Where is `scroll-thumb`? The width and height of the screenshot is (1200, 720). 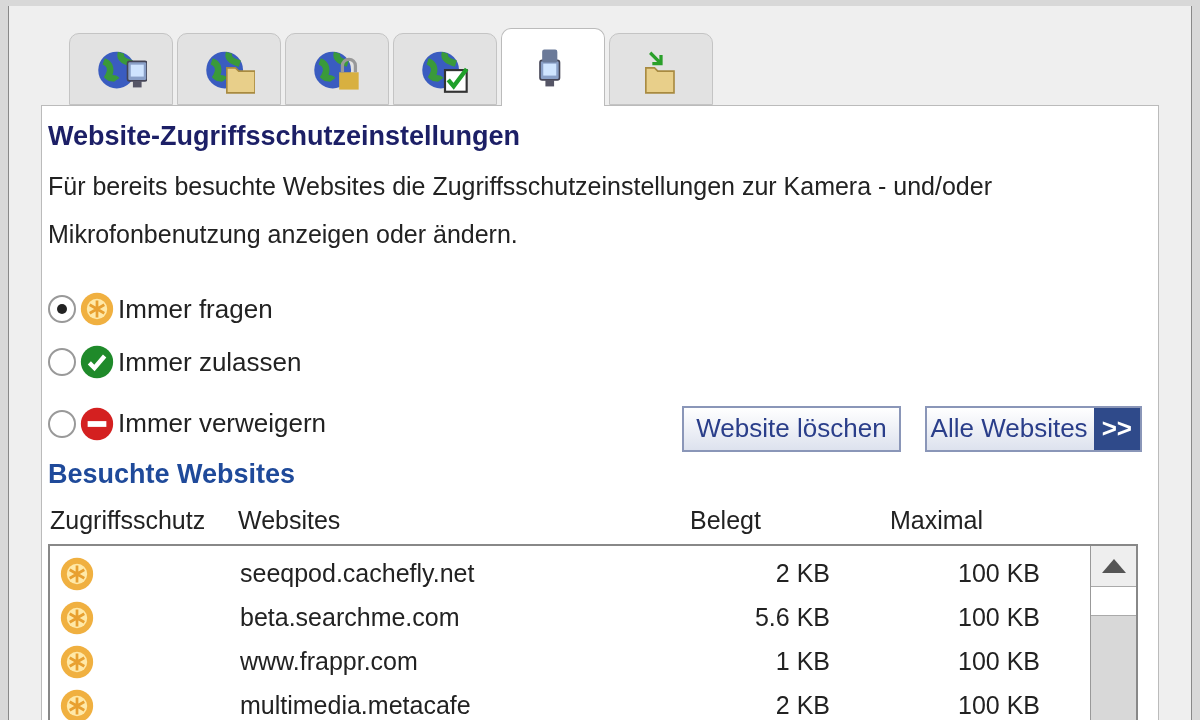 scroll-thumb is located at coordinates (1113, 600).